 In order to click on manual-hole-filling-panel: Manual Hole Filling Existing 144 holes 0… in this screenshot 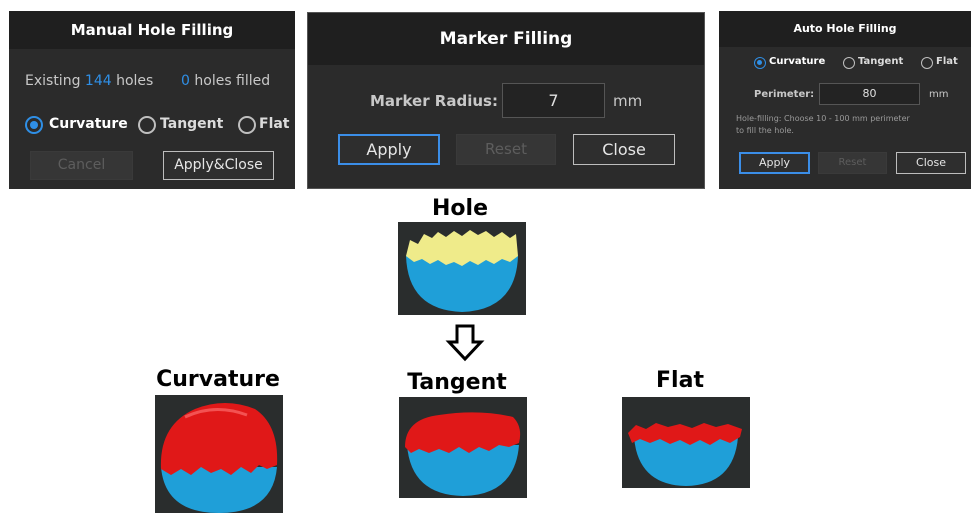, I will do `click(152, 100)`.